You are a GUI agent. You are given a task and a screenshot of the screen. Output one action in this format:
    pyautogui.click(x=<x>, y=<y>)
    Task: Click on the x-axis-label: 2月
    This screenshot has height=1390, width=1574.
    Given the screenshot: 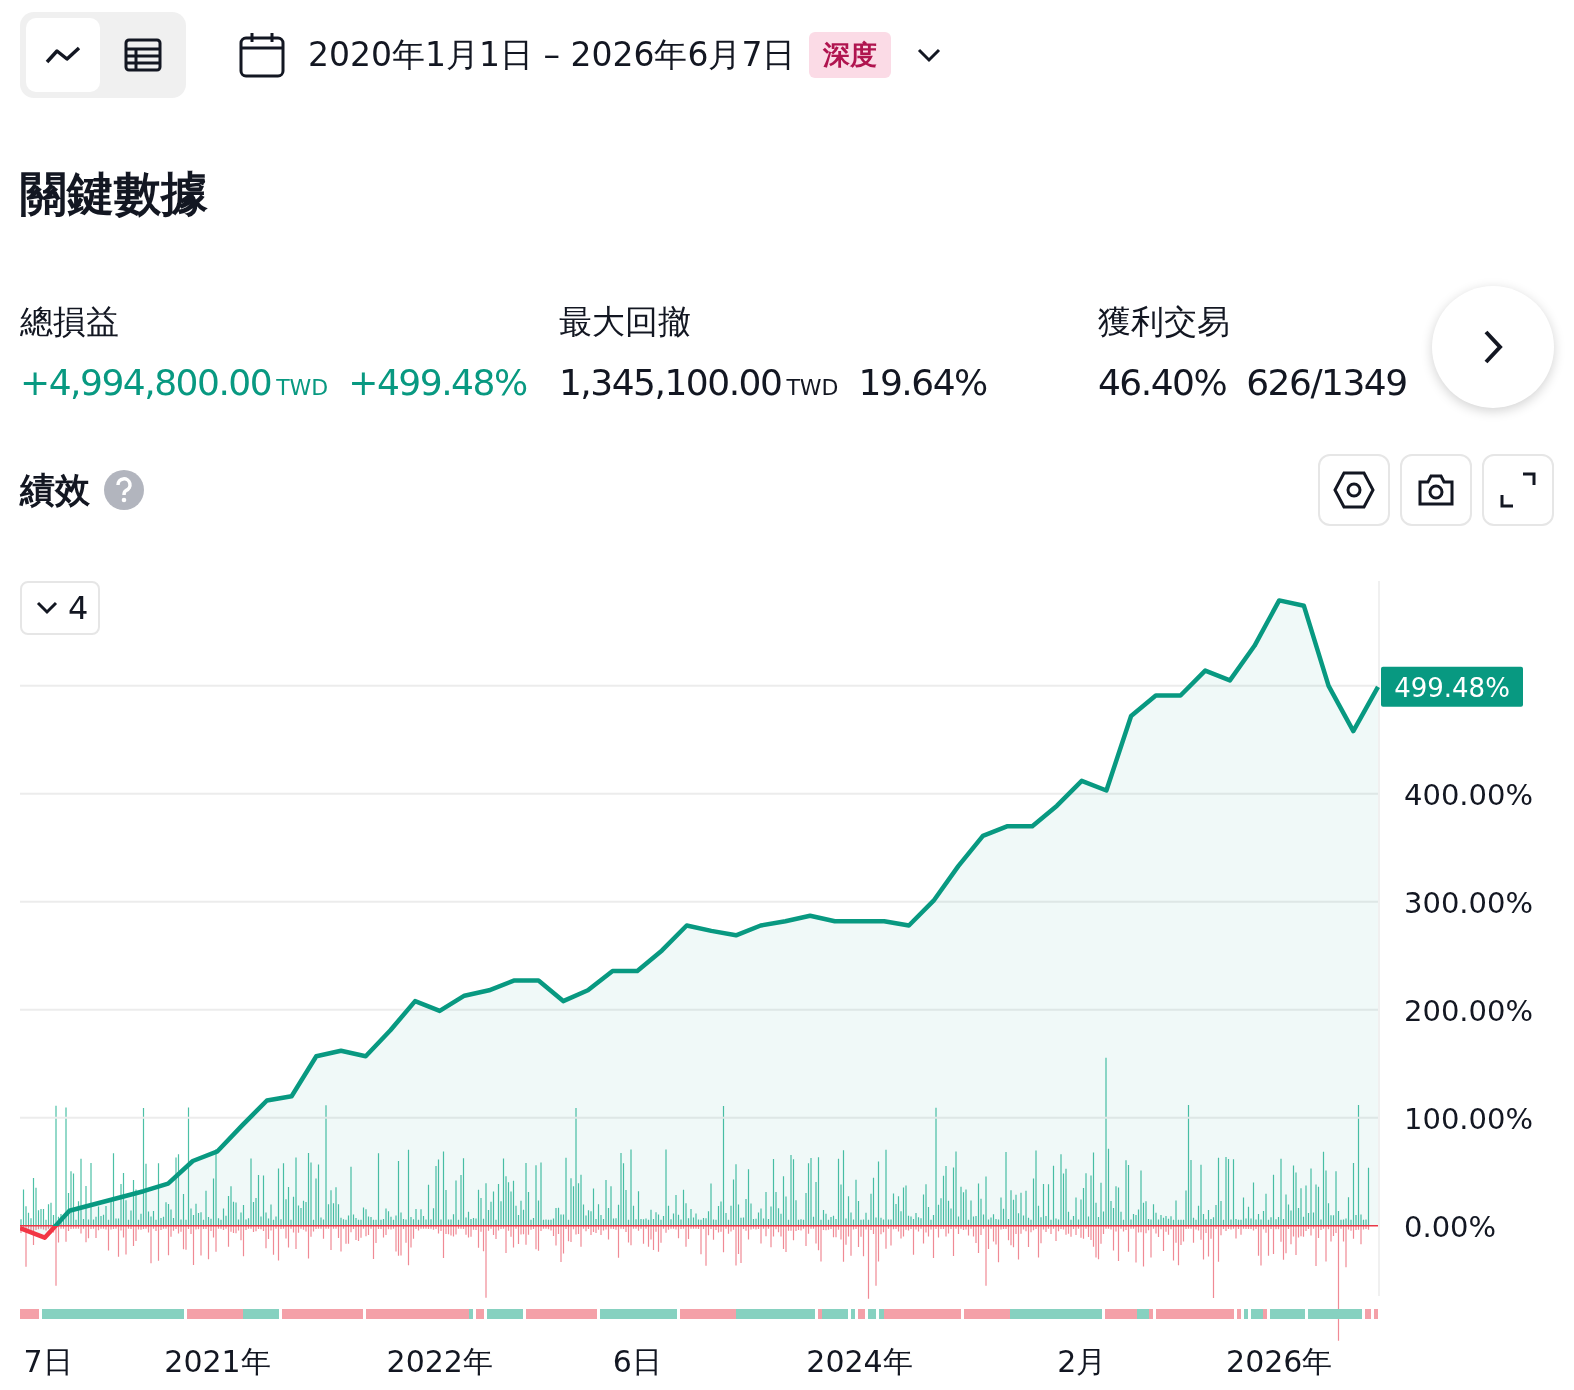 What is the action you would take?
    pyautogui.click(x=1082, y=1362)
    